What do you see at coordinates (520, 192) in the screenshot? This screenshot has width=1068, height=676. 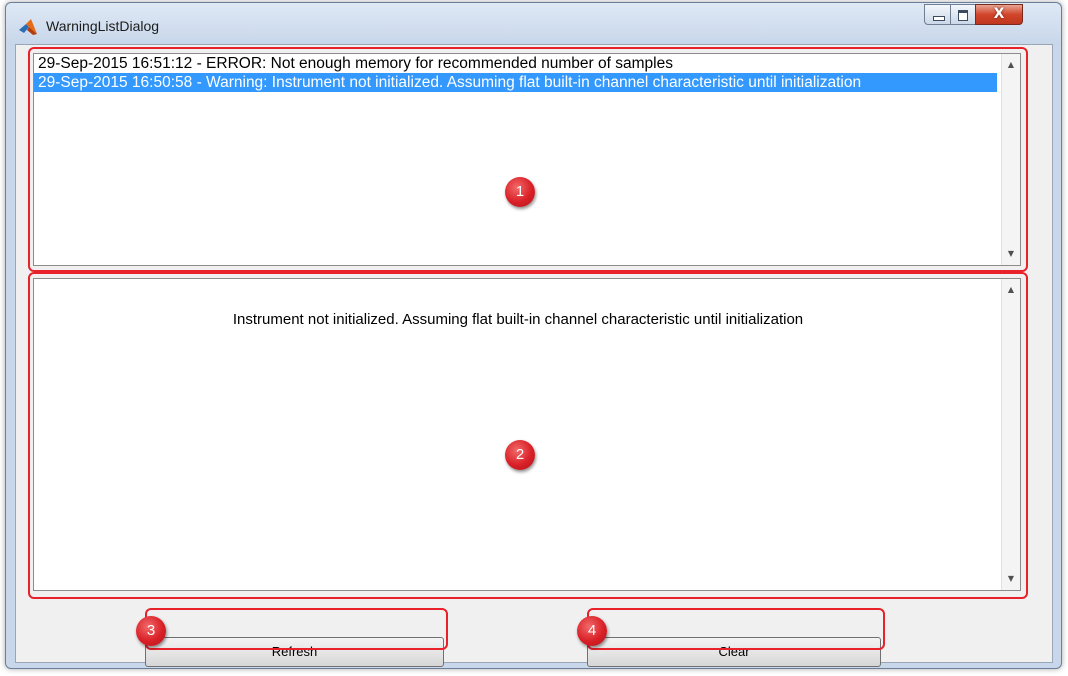 I see `annotation-badge: 1` at bounding box center [520, 192].